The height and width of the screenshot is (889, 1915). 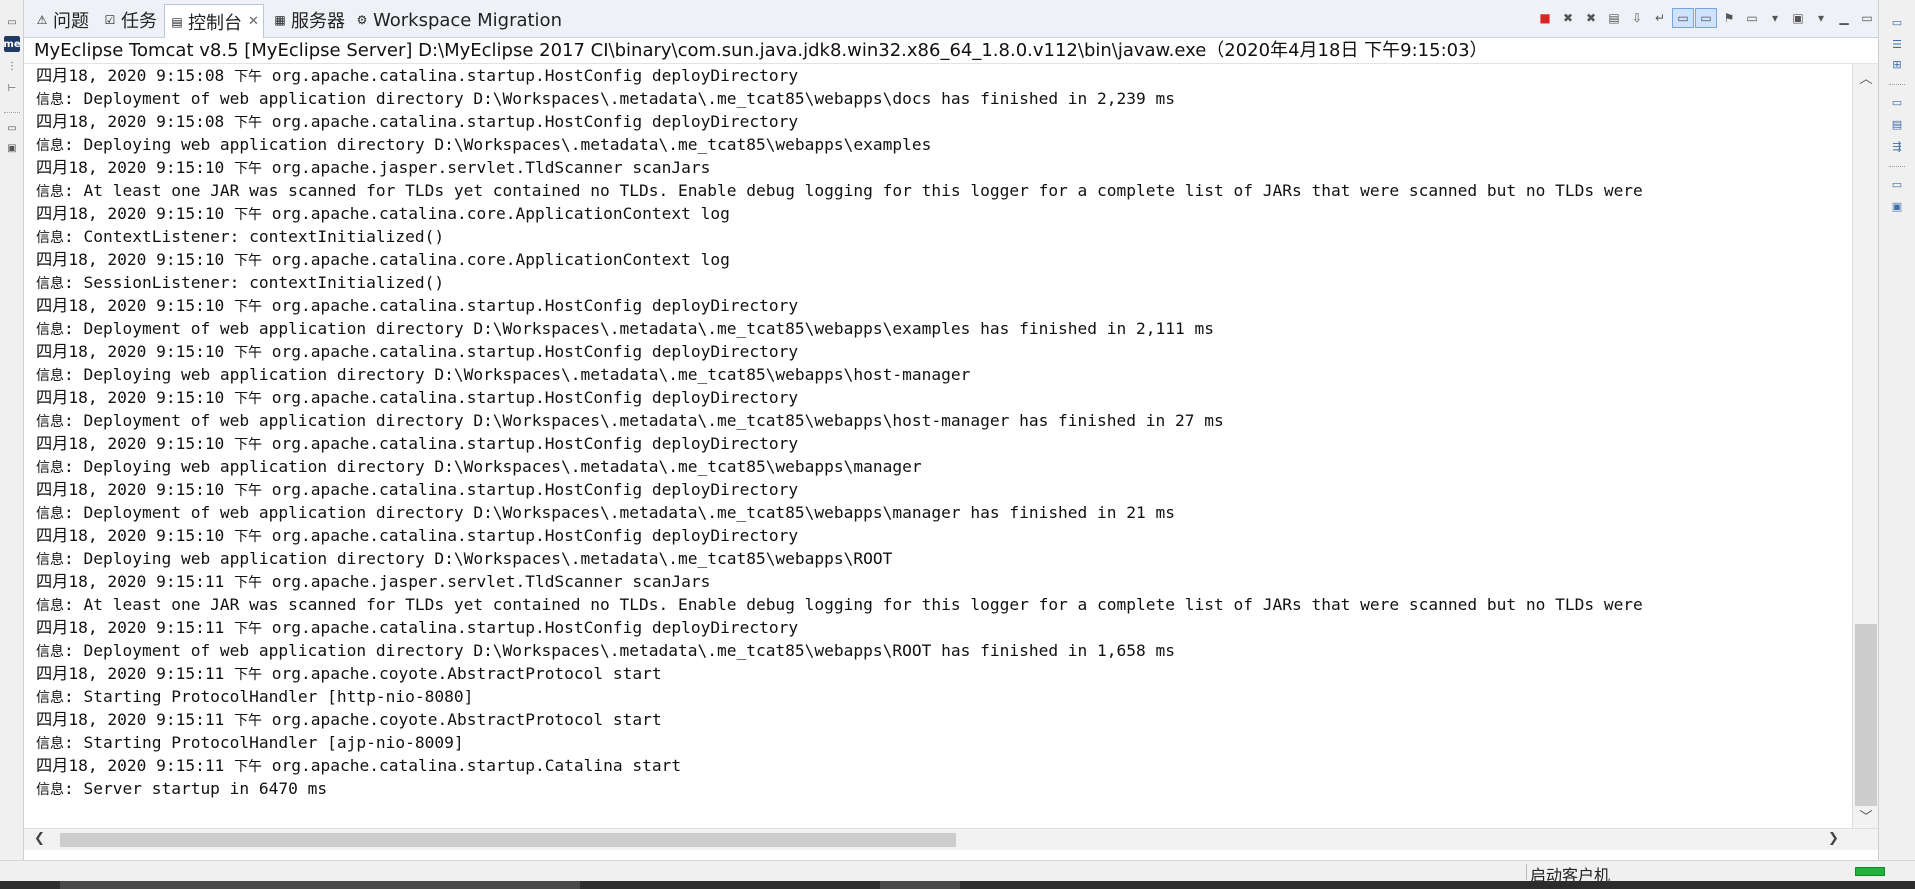 I want to click on minimize-icon: ▁, so click(x=1844, y=18).